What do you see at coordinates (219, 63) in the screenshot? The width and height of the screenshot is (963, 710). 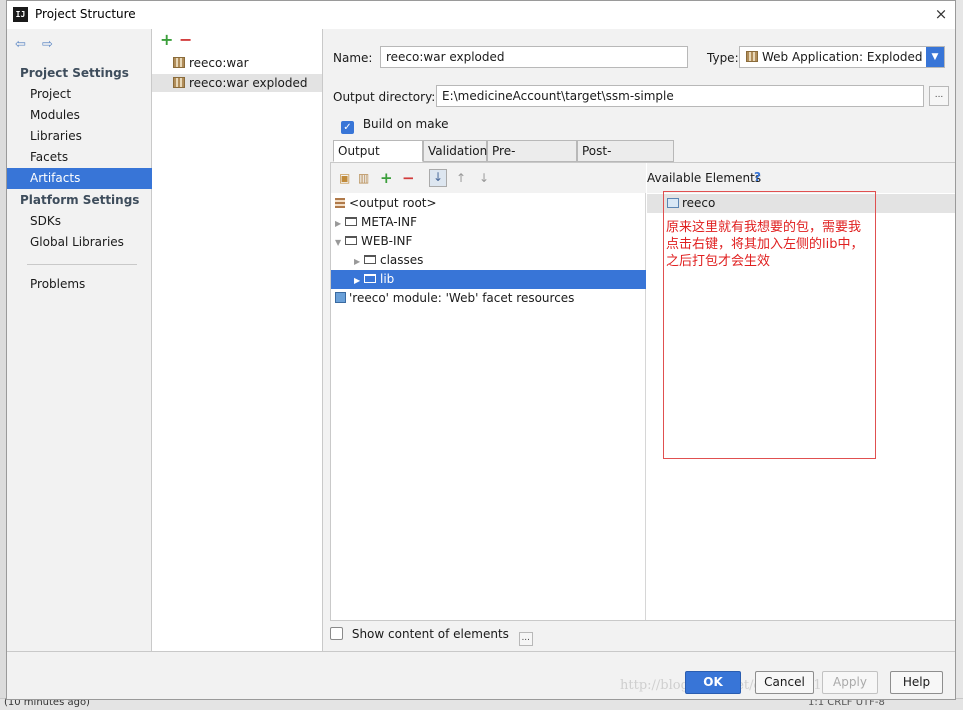 I see `artifact-label: reeco:war` at bounding box center [219, 63].